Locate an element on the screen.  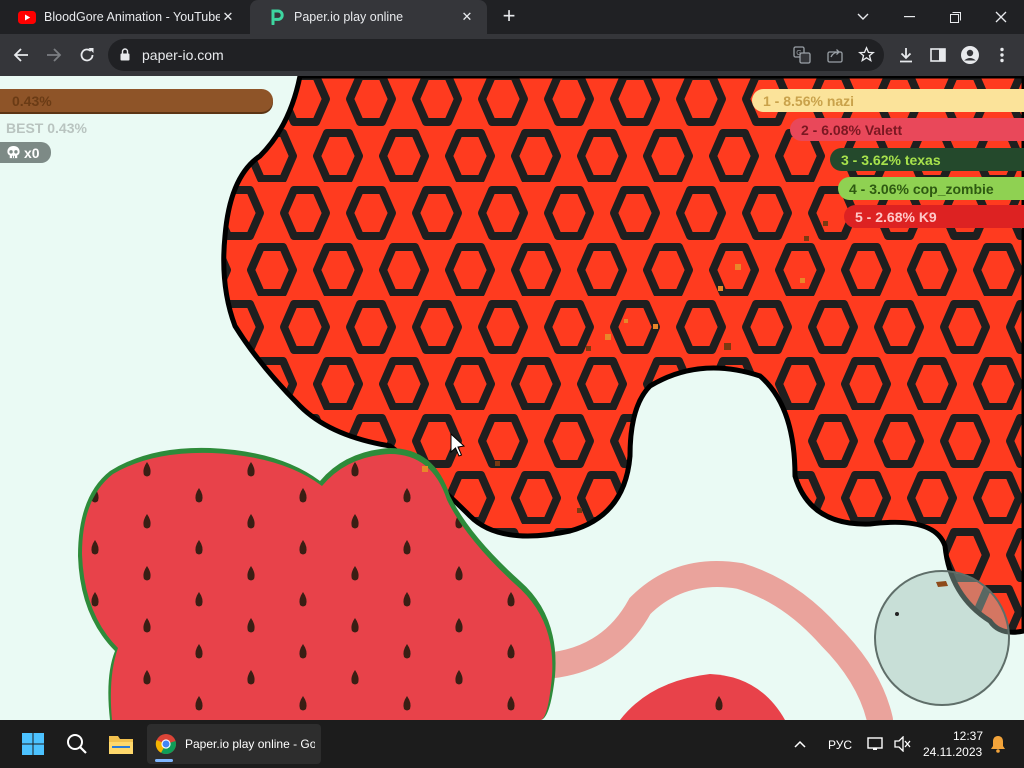
taskbar-chrome-window: Paper.io play online - Go is located at coordinates (234, 744).